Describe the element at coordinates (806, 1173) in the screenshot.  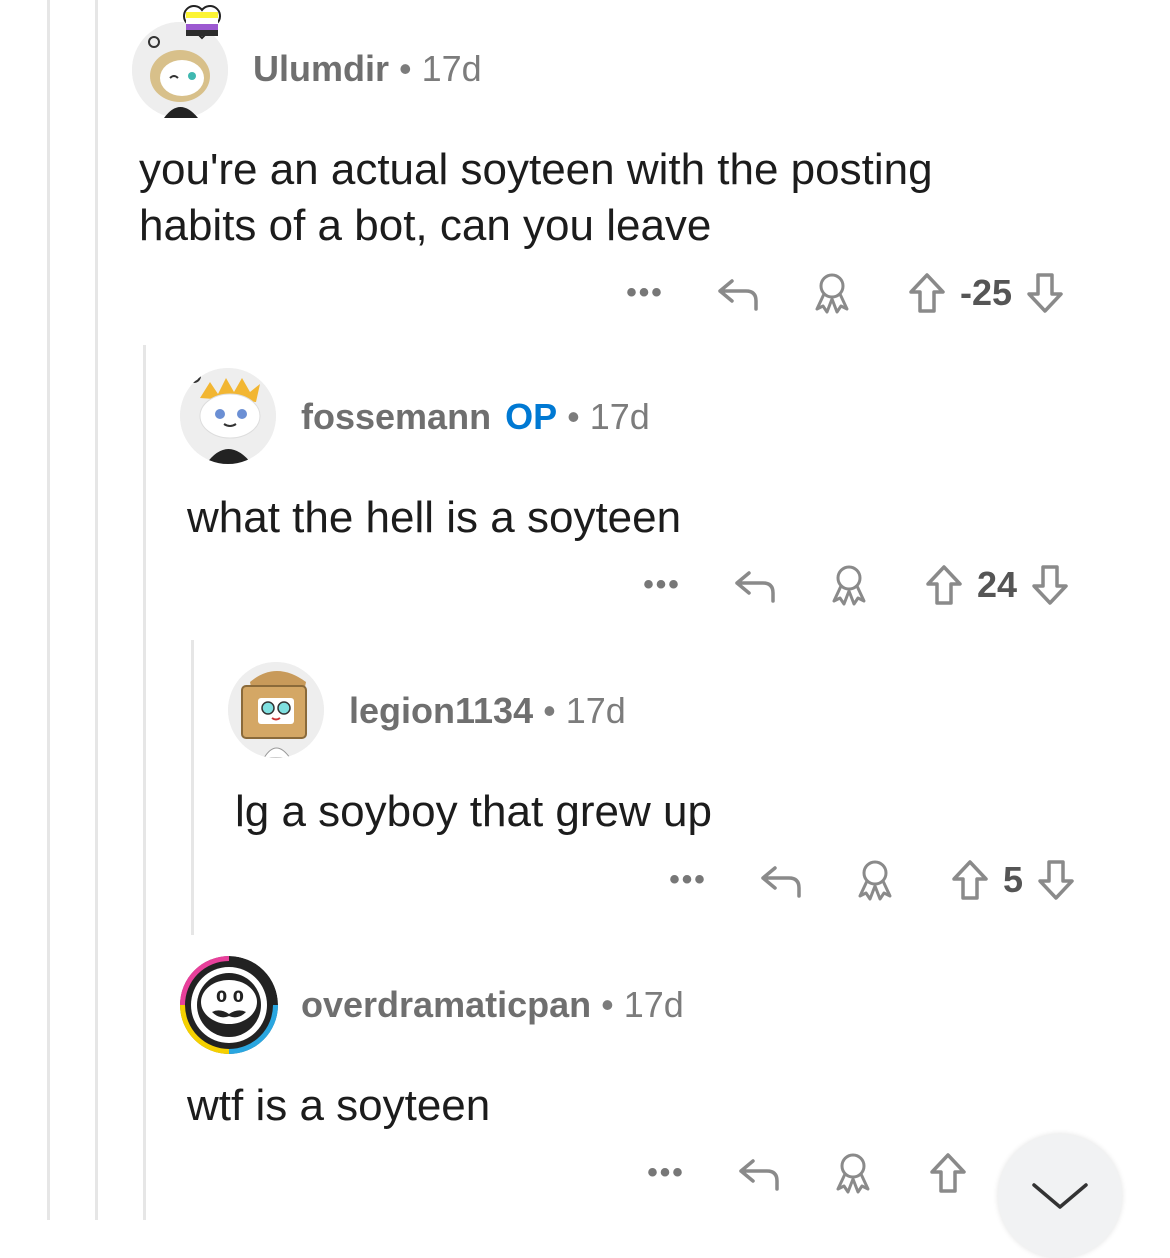
I see `comment-actions: •••` at that location.